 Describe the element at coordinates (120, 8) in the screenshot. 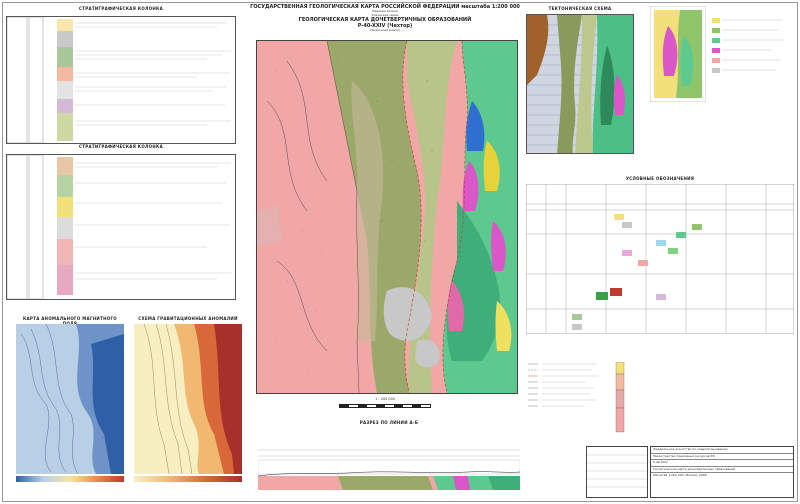

I see `strat-column-1-title: СТРАТИГРАФИЧЕСКАЯ КОЛОНКА` at that location.